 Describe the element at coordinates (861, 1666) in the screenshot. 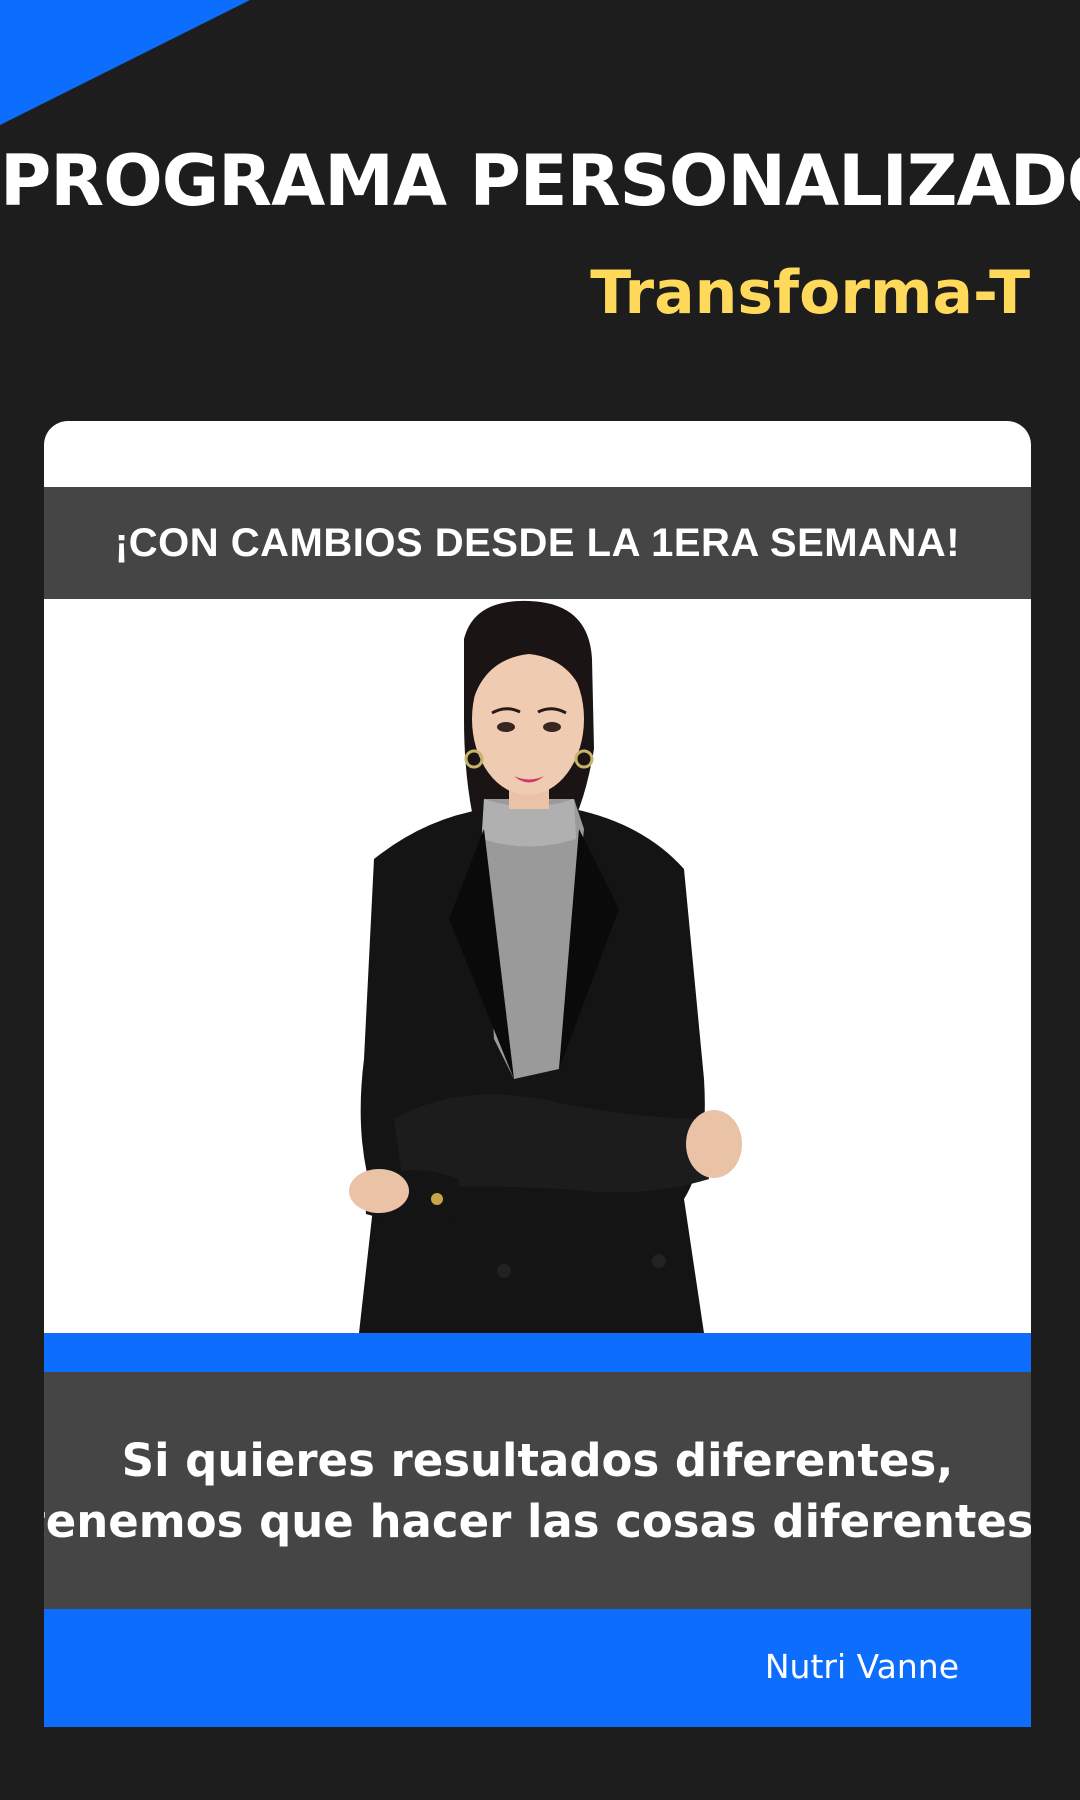

I see `brand-name: Nutri Vanne` at that location.